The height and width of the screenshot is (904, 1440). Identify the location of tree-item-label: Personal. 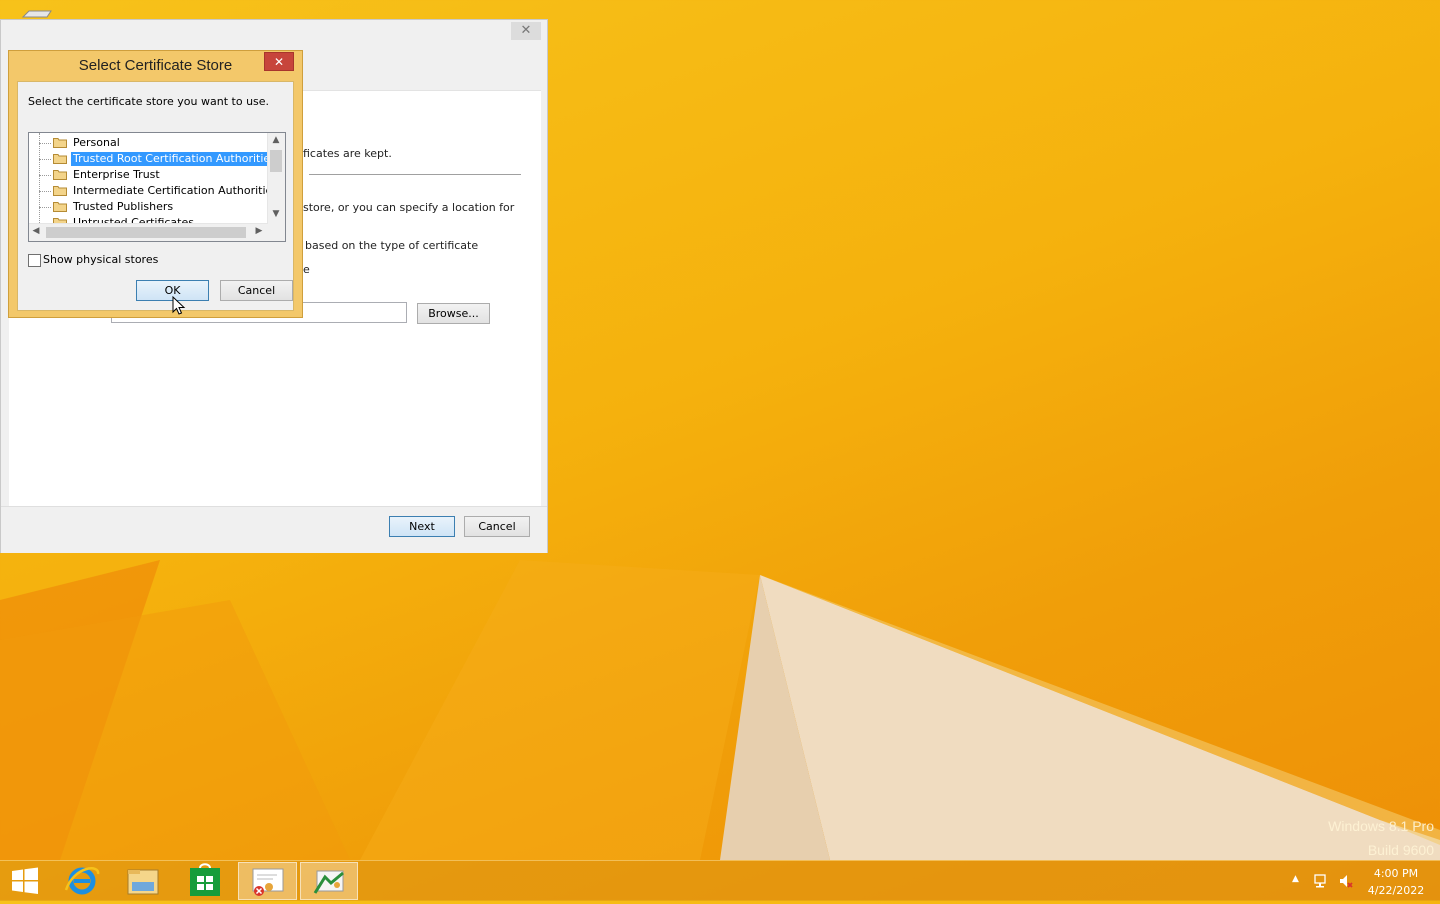
(96, 142).